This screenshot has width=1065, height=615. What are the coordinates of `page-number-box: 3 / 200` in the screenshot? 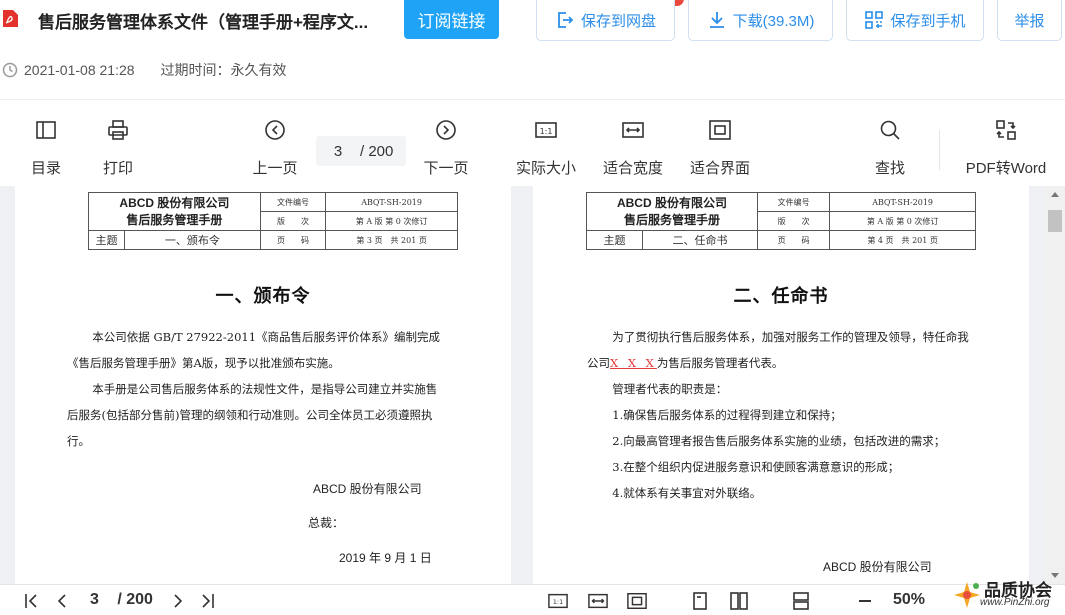 It's located at (361, 151).